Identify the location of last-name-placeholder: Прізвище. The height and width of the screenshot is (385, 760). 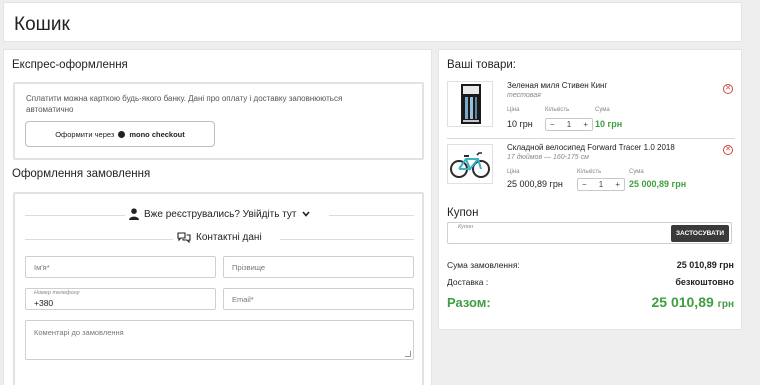
(249, 267).